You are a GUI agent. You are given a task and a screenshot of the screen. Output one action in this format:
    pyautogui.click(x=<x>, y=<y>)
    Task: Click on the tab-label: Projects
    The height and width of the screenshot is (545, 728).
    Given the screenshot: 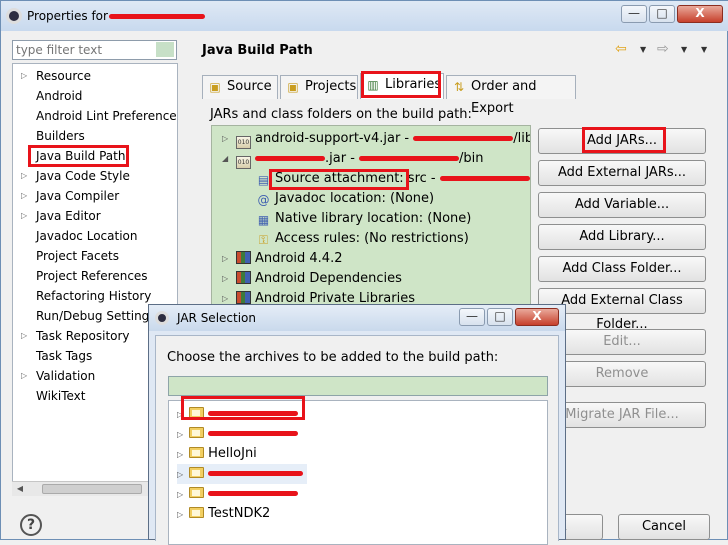 What is the action you would take?
    pyautogui.click(x=331, y=86)
    